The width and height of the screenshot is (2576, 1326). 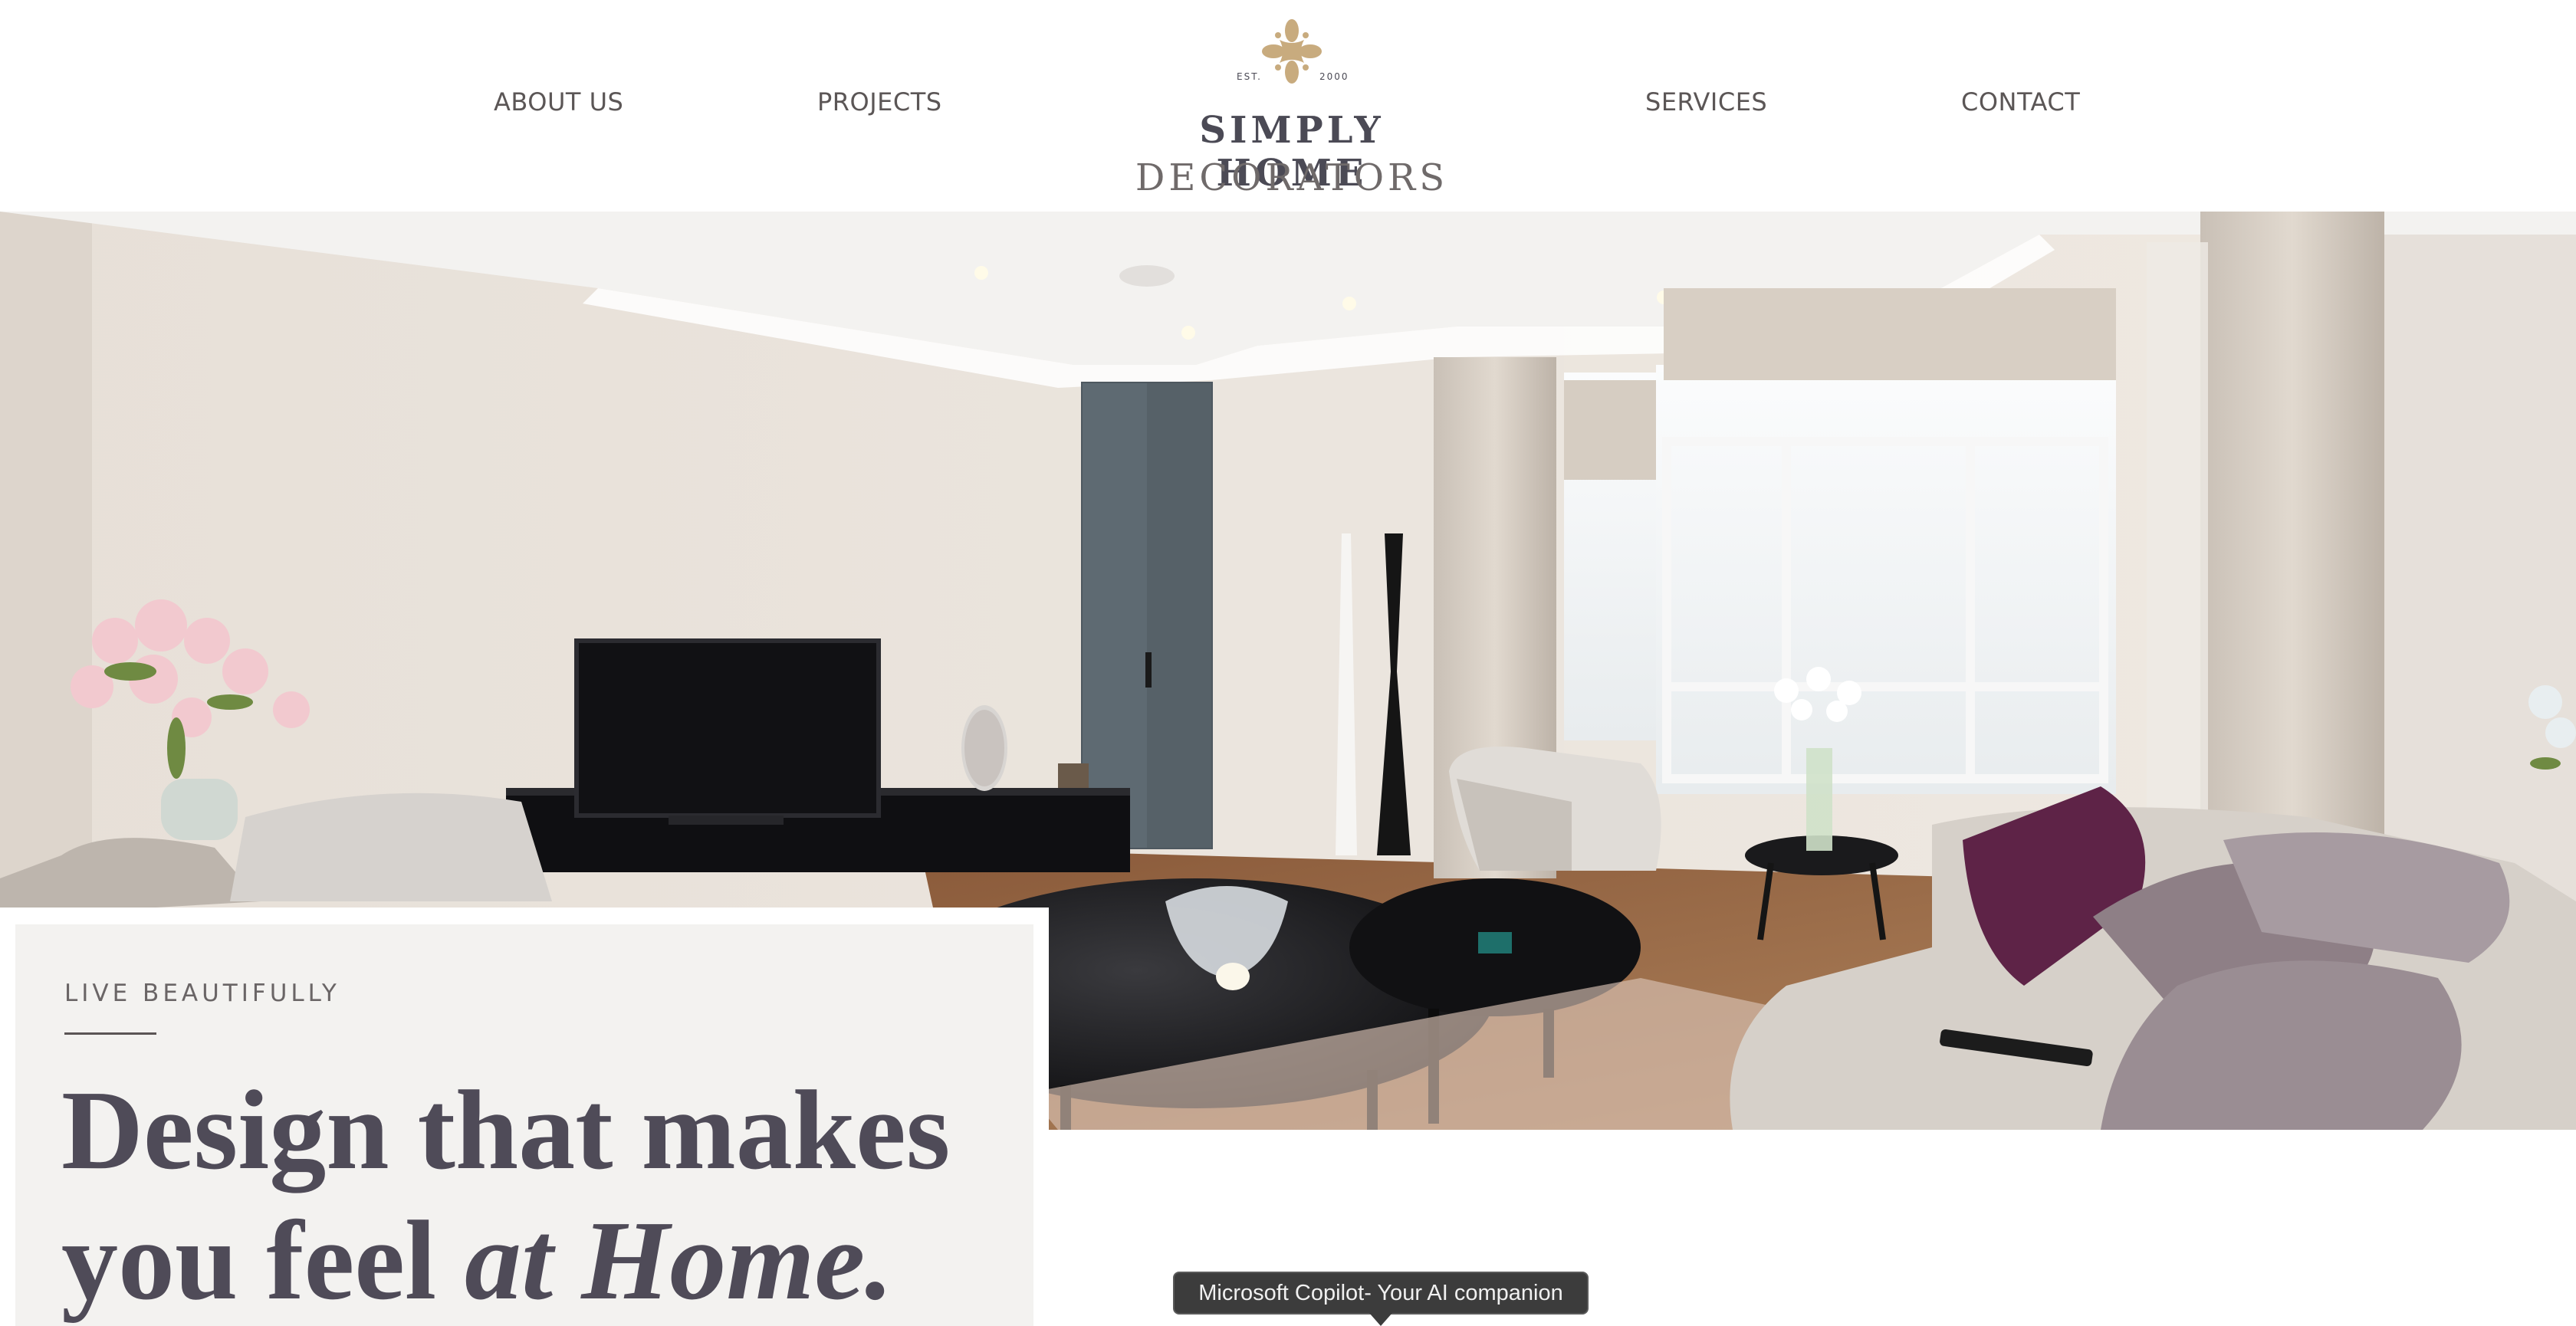 I want to click on tooltip-pointer, so click(x=1380, y=1319).